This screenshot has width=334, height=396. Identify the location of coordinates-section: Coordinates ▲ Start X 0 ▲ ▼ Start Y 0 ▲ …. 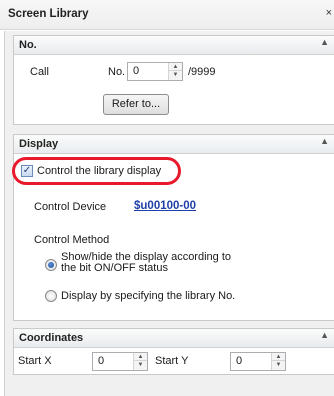
(173, 351).